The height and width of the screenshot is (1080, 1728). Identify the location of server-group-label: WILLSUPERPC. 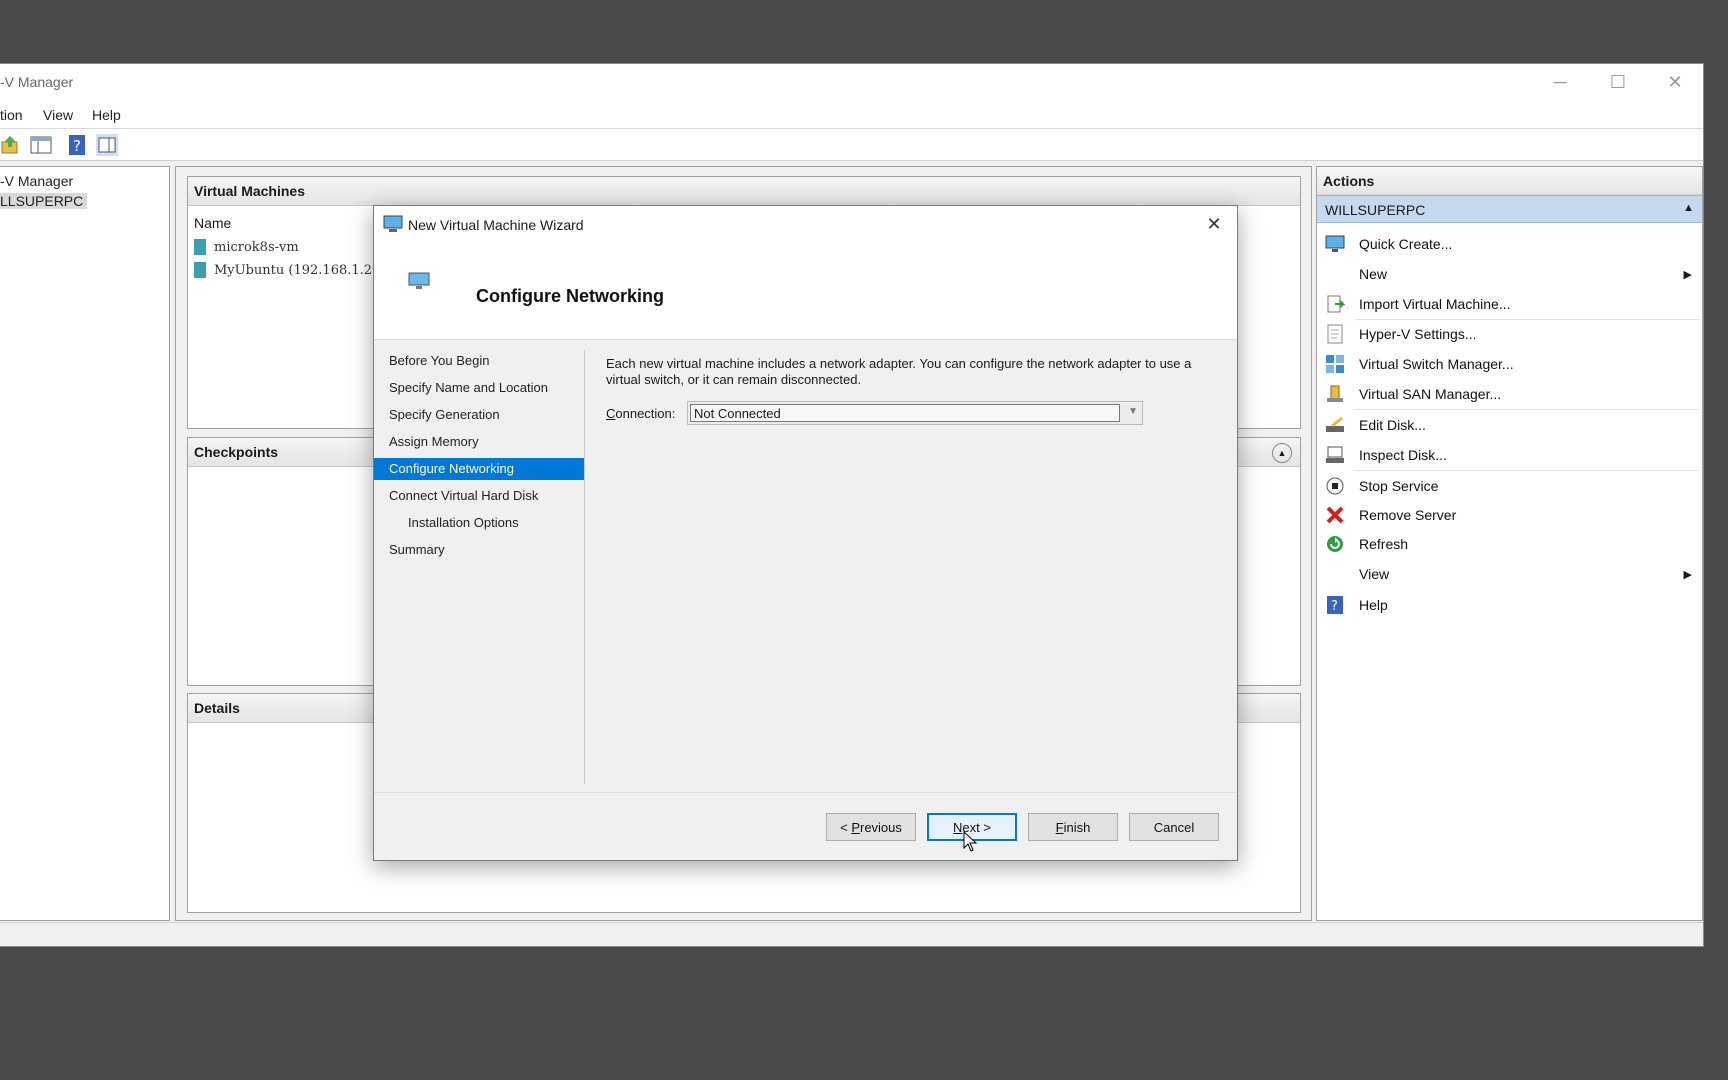
(1375, 210).